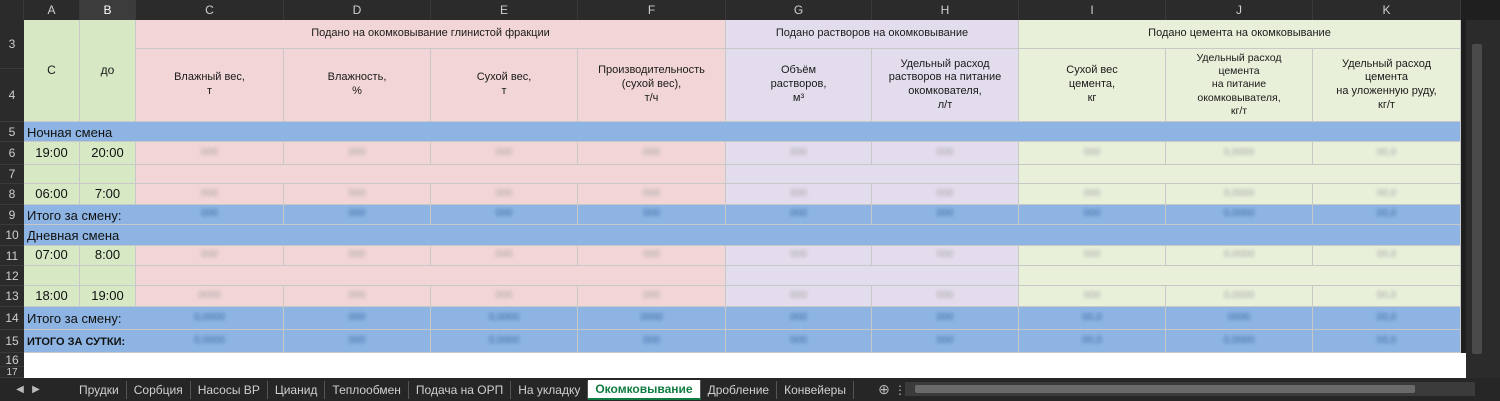  I want to click on header-group-cement: Подано цемента на окомковывание, so click(1240, 34).